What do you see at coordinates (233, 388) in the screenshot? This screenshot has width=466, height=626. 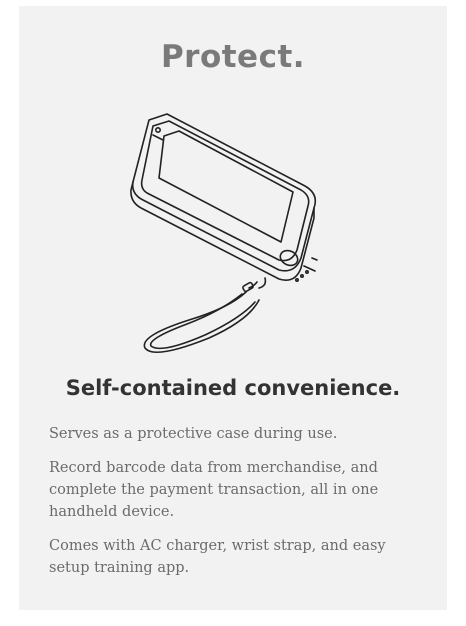 I see `card-subtitle: Self-contained convenience.` at bounding box center [233, 388].